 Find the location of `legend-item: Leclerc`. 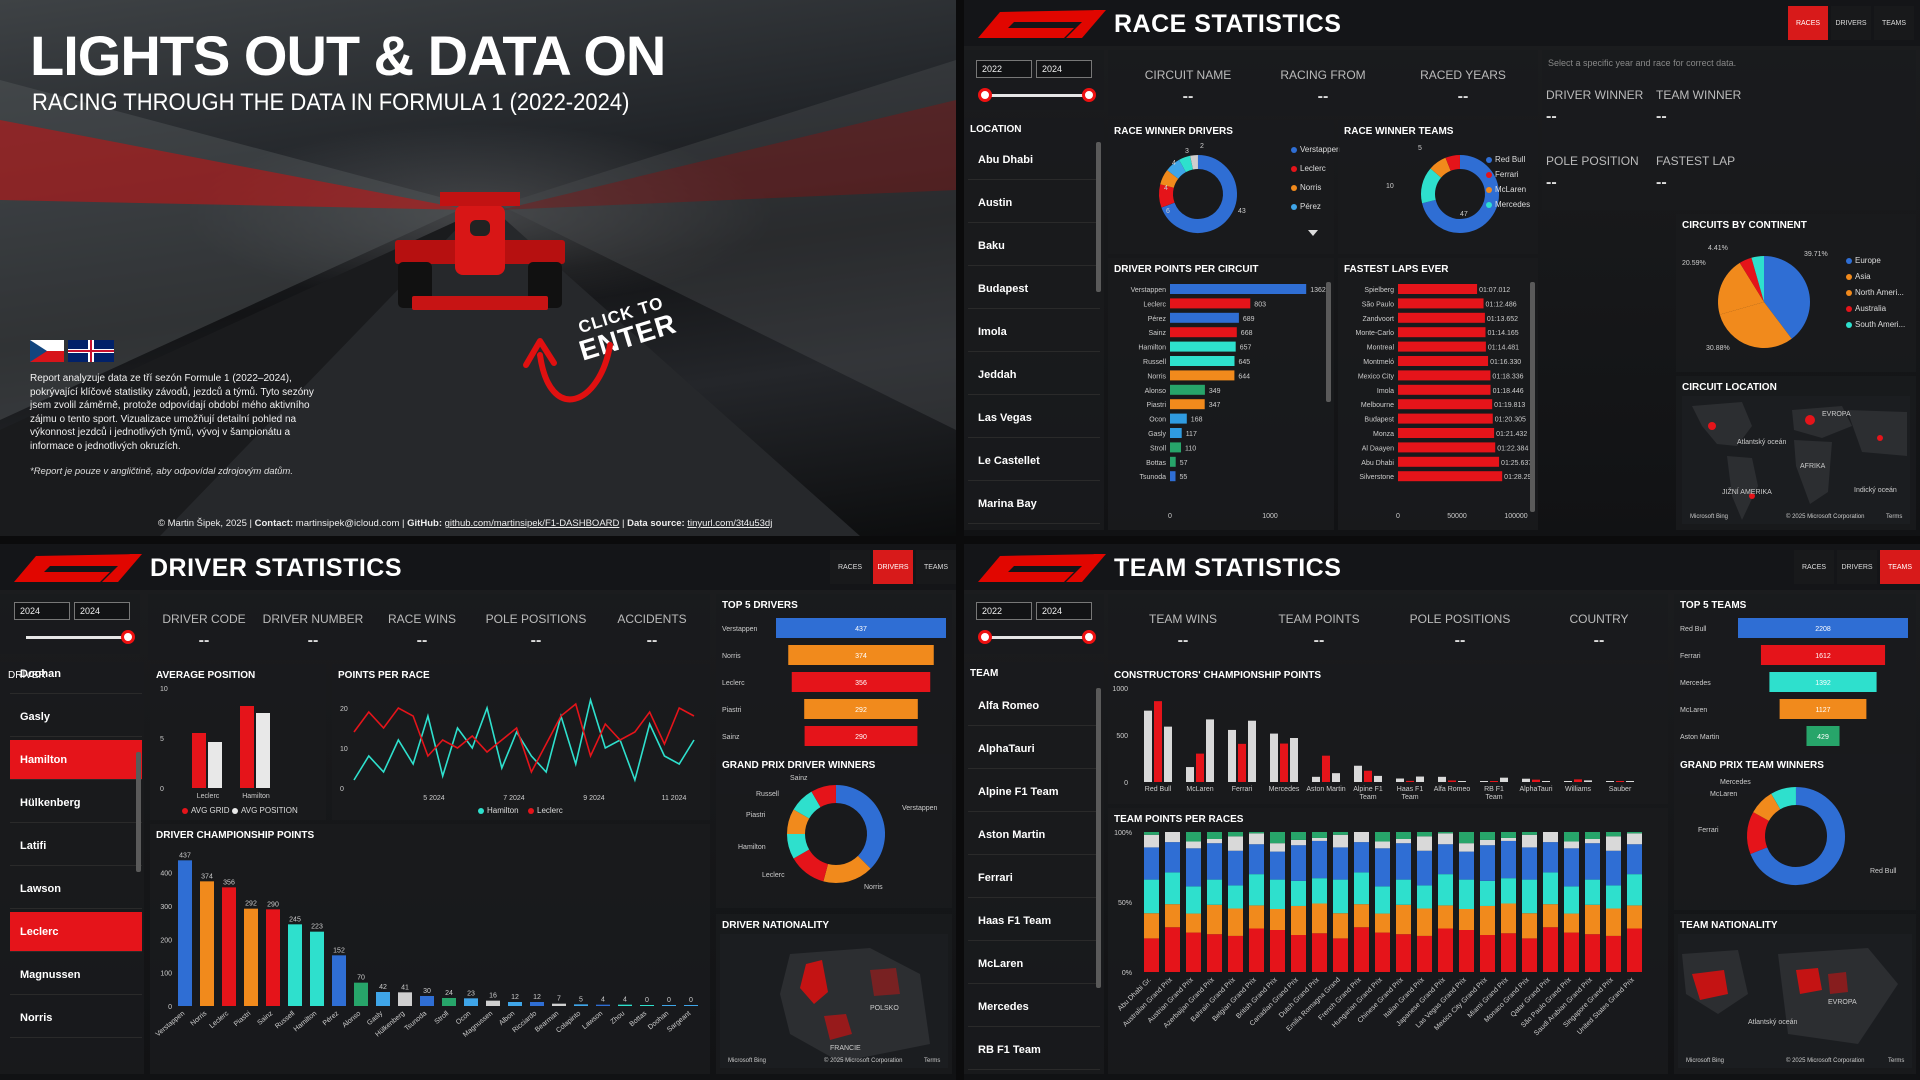

legend-item: Leclerc is located at coordinates (545, 810).